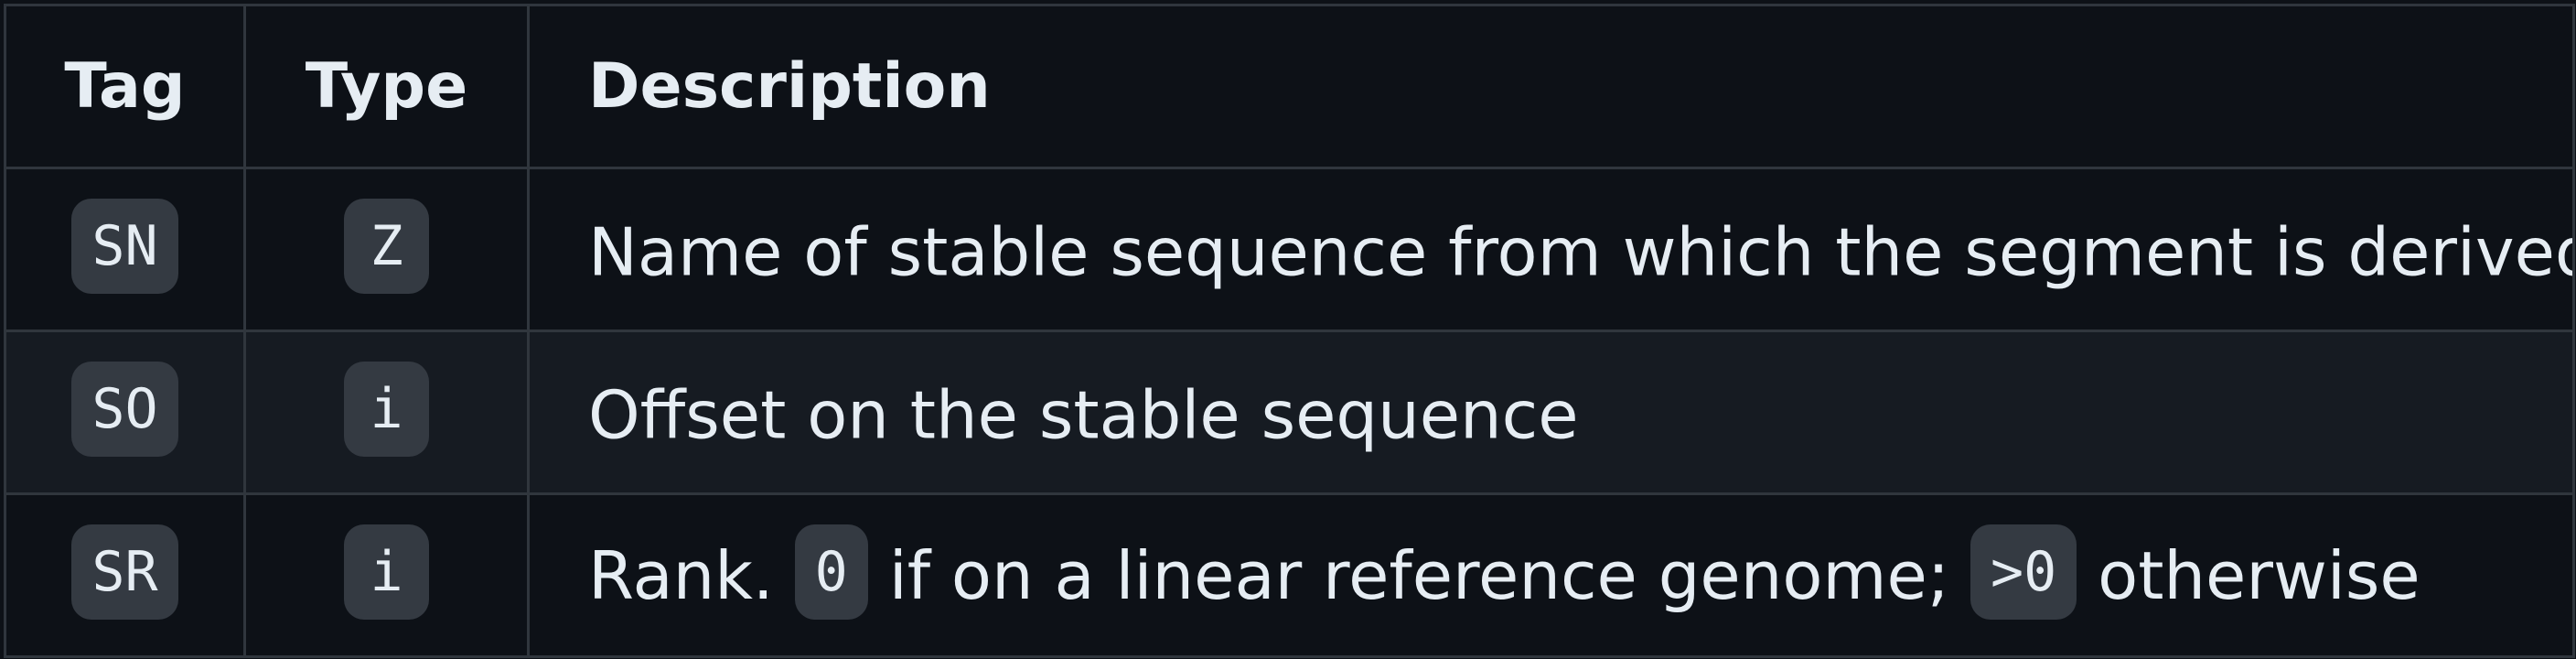 Image resolution: width=2576 pixels, height=659 pixels. What do you see at coordinates (124, 246) in the screenshot?
I see `tag-code: SN` at bounding box center [124, 246].